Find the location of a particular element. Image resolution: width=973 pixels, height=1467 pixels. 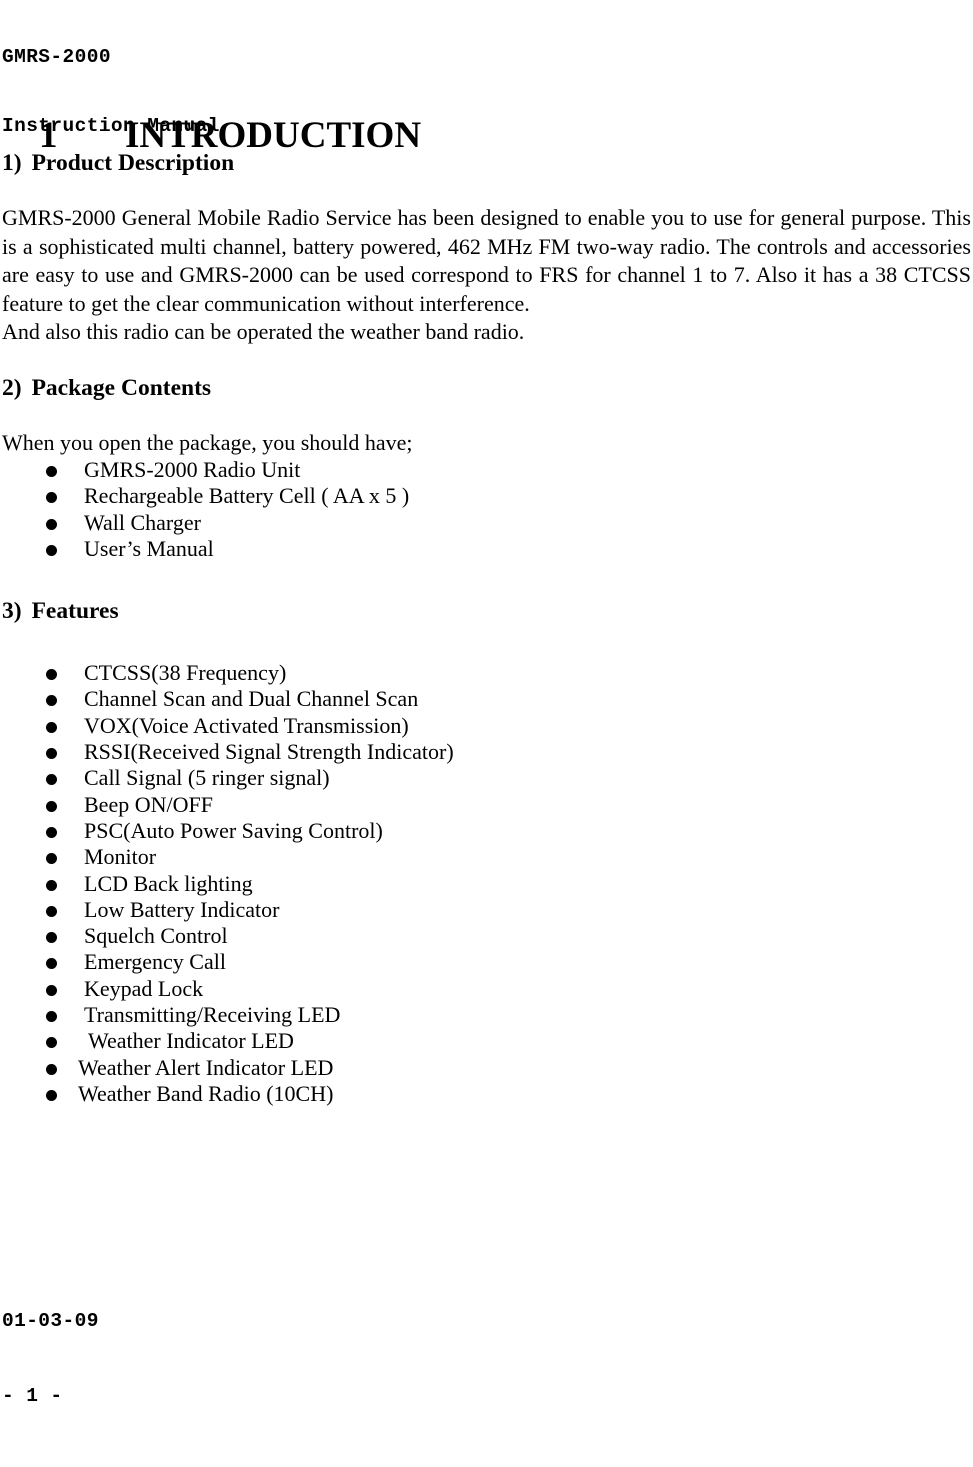

list-item: RSSI(Received Signal Strength Indicator) is located at coordinates (486, 752).